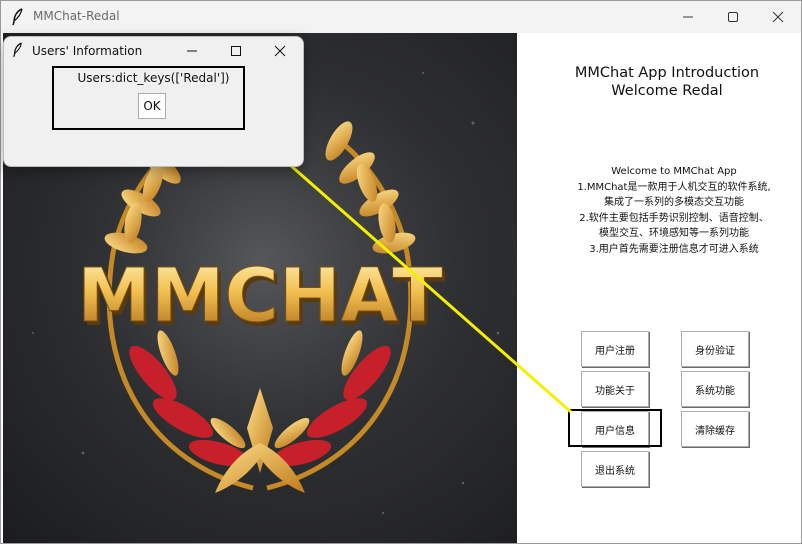 The image size is (802, 544). Describe the element at coordinates (674, 233) in the screenshot. I see `intro-line: 模型交互、环境感知等一系列功能` at that location.